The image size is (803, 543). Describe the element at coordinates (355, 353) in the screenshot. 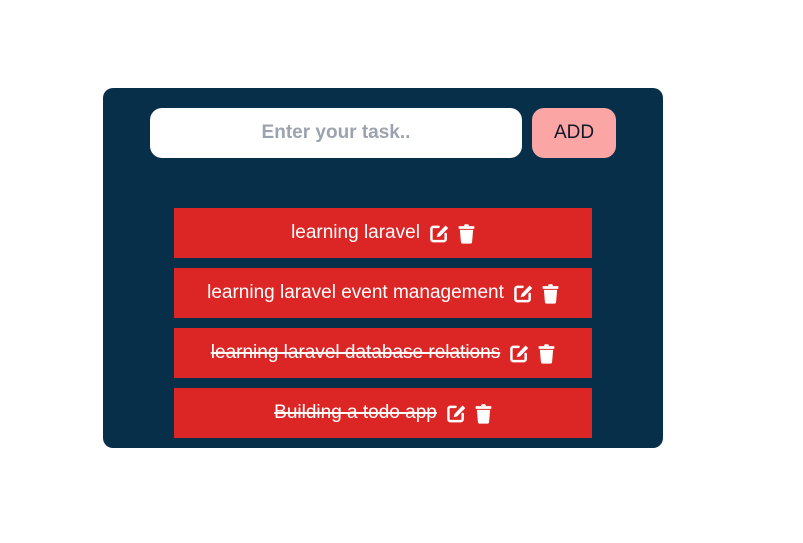

I see `todo-text: learning laravel database relations` at that location.